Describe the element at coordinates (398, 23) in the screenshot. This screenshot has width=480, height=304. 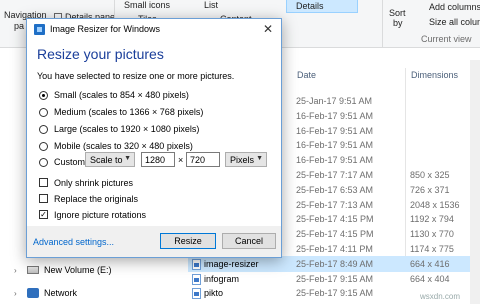
I see `sort-by-label-2: by` at that location.